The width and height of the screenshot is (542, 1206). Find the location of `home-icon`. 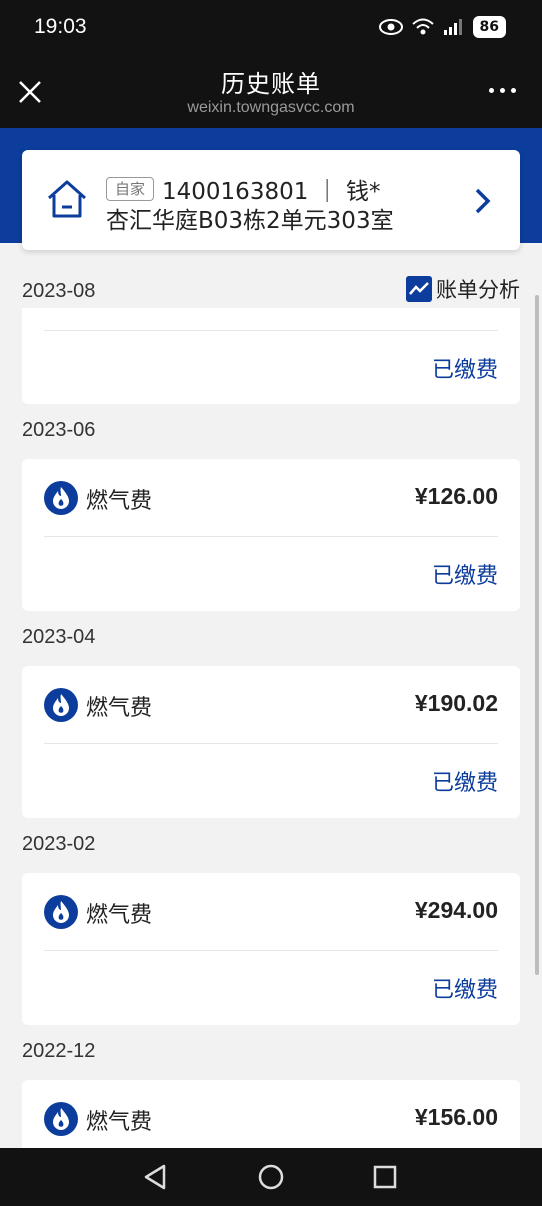

home-icon is located at coordinates (67, 199).